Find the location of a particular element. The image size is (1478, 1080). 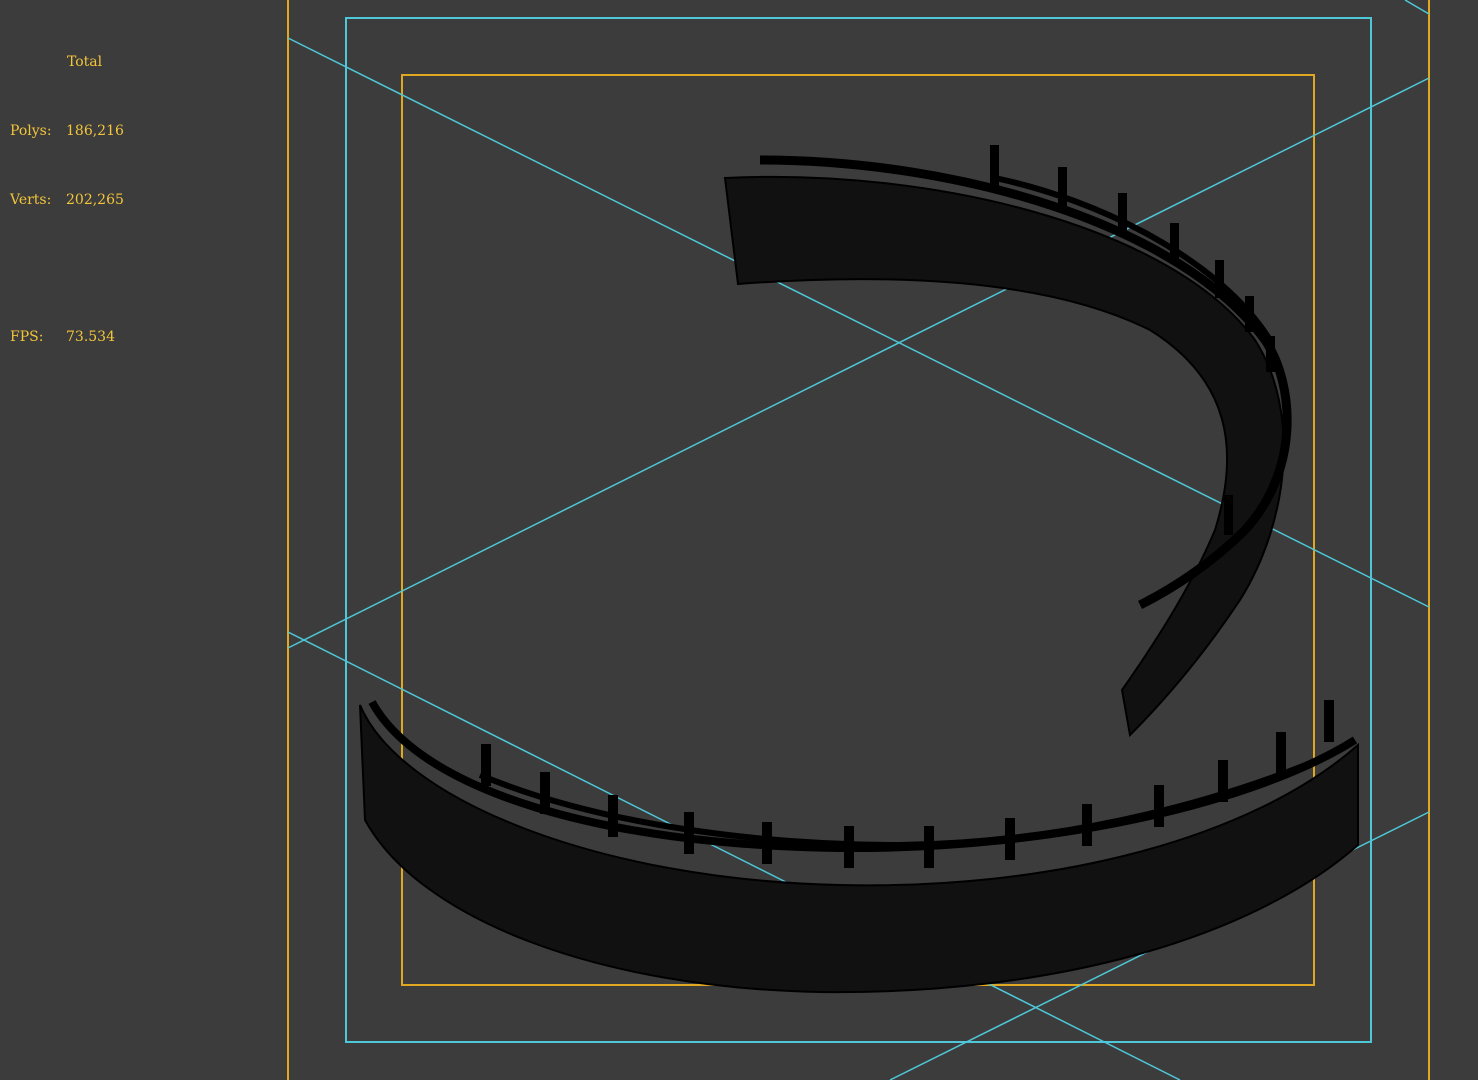

stats-polys-row: Polys: 186,216 is located at coordinates (67, 131).